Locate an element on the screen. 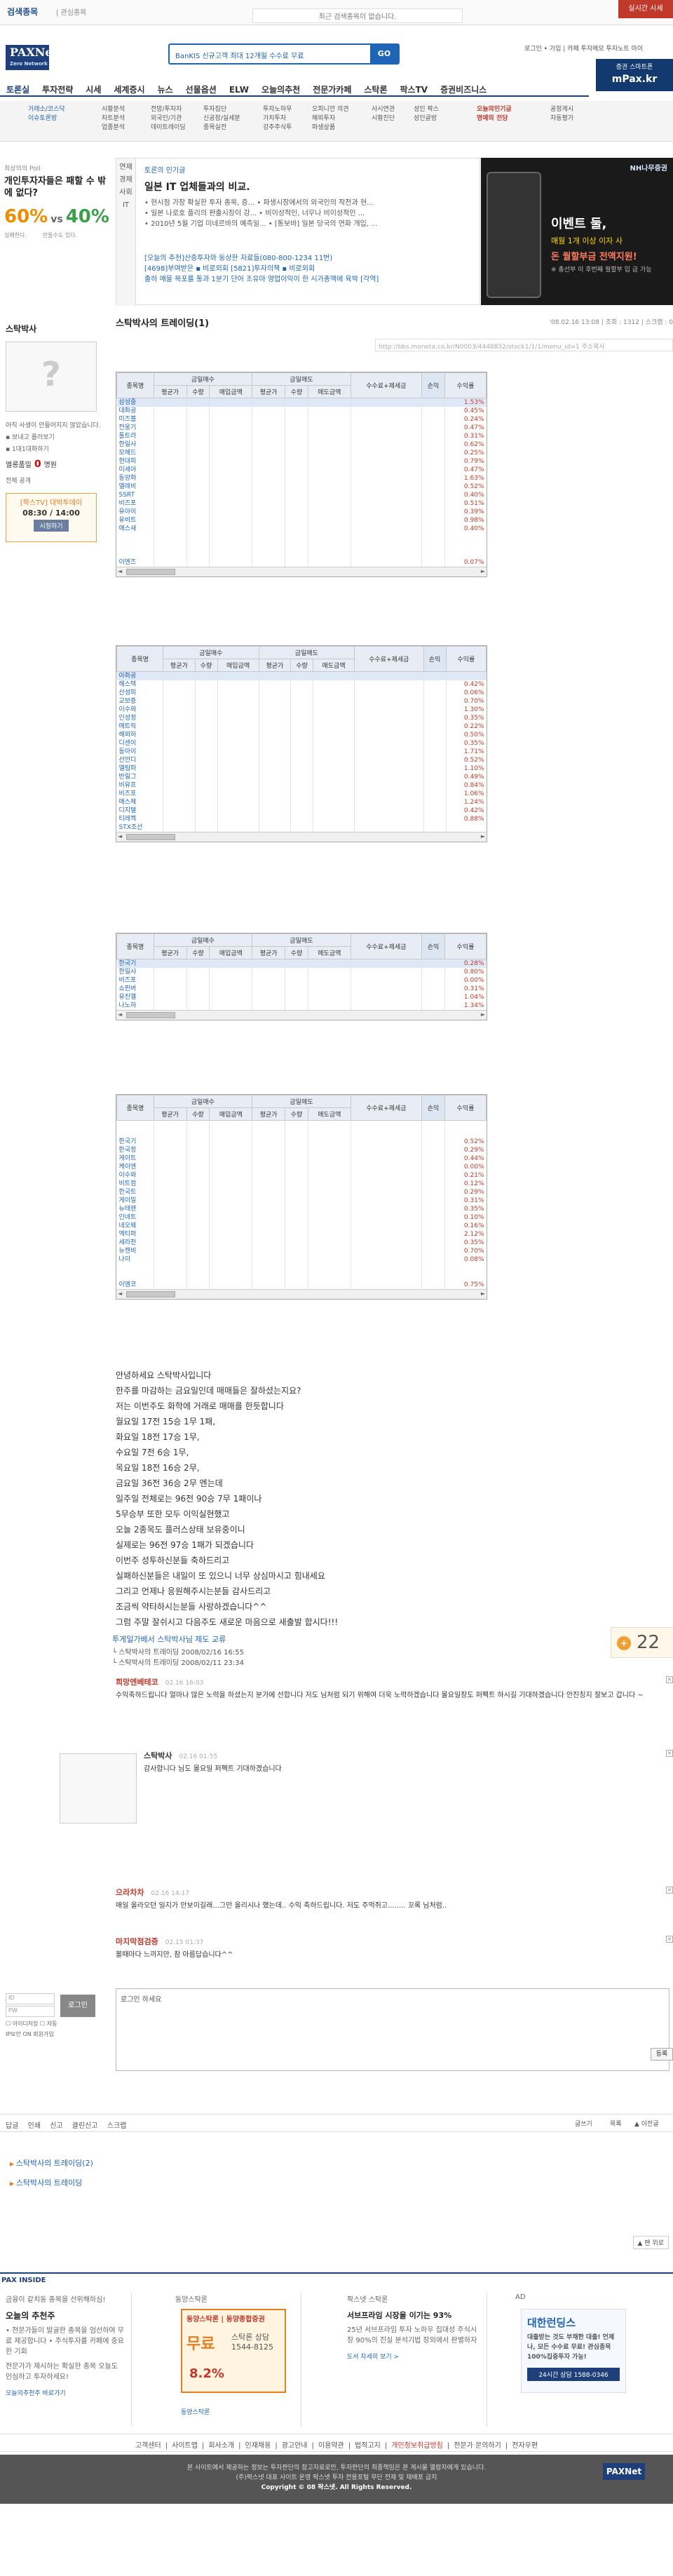 Image resolution: width=673 pixels, height=2576 pixels. stock-name-cell: 전웅기 is located at coordinates (135, 428).